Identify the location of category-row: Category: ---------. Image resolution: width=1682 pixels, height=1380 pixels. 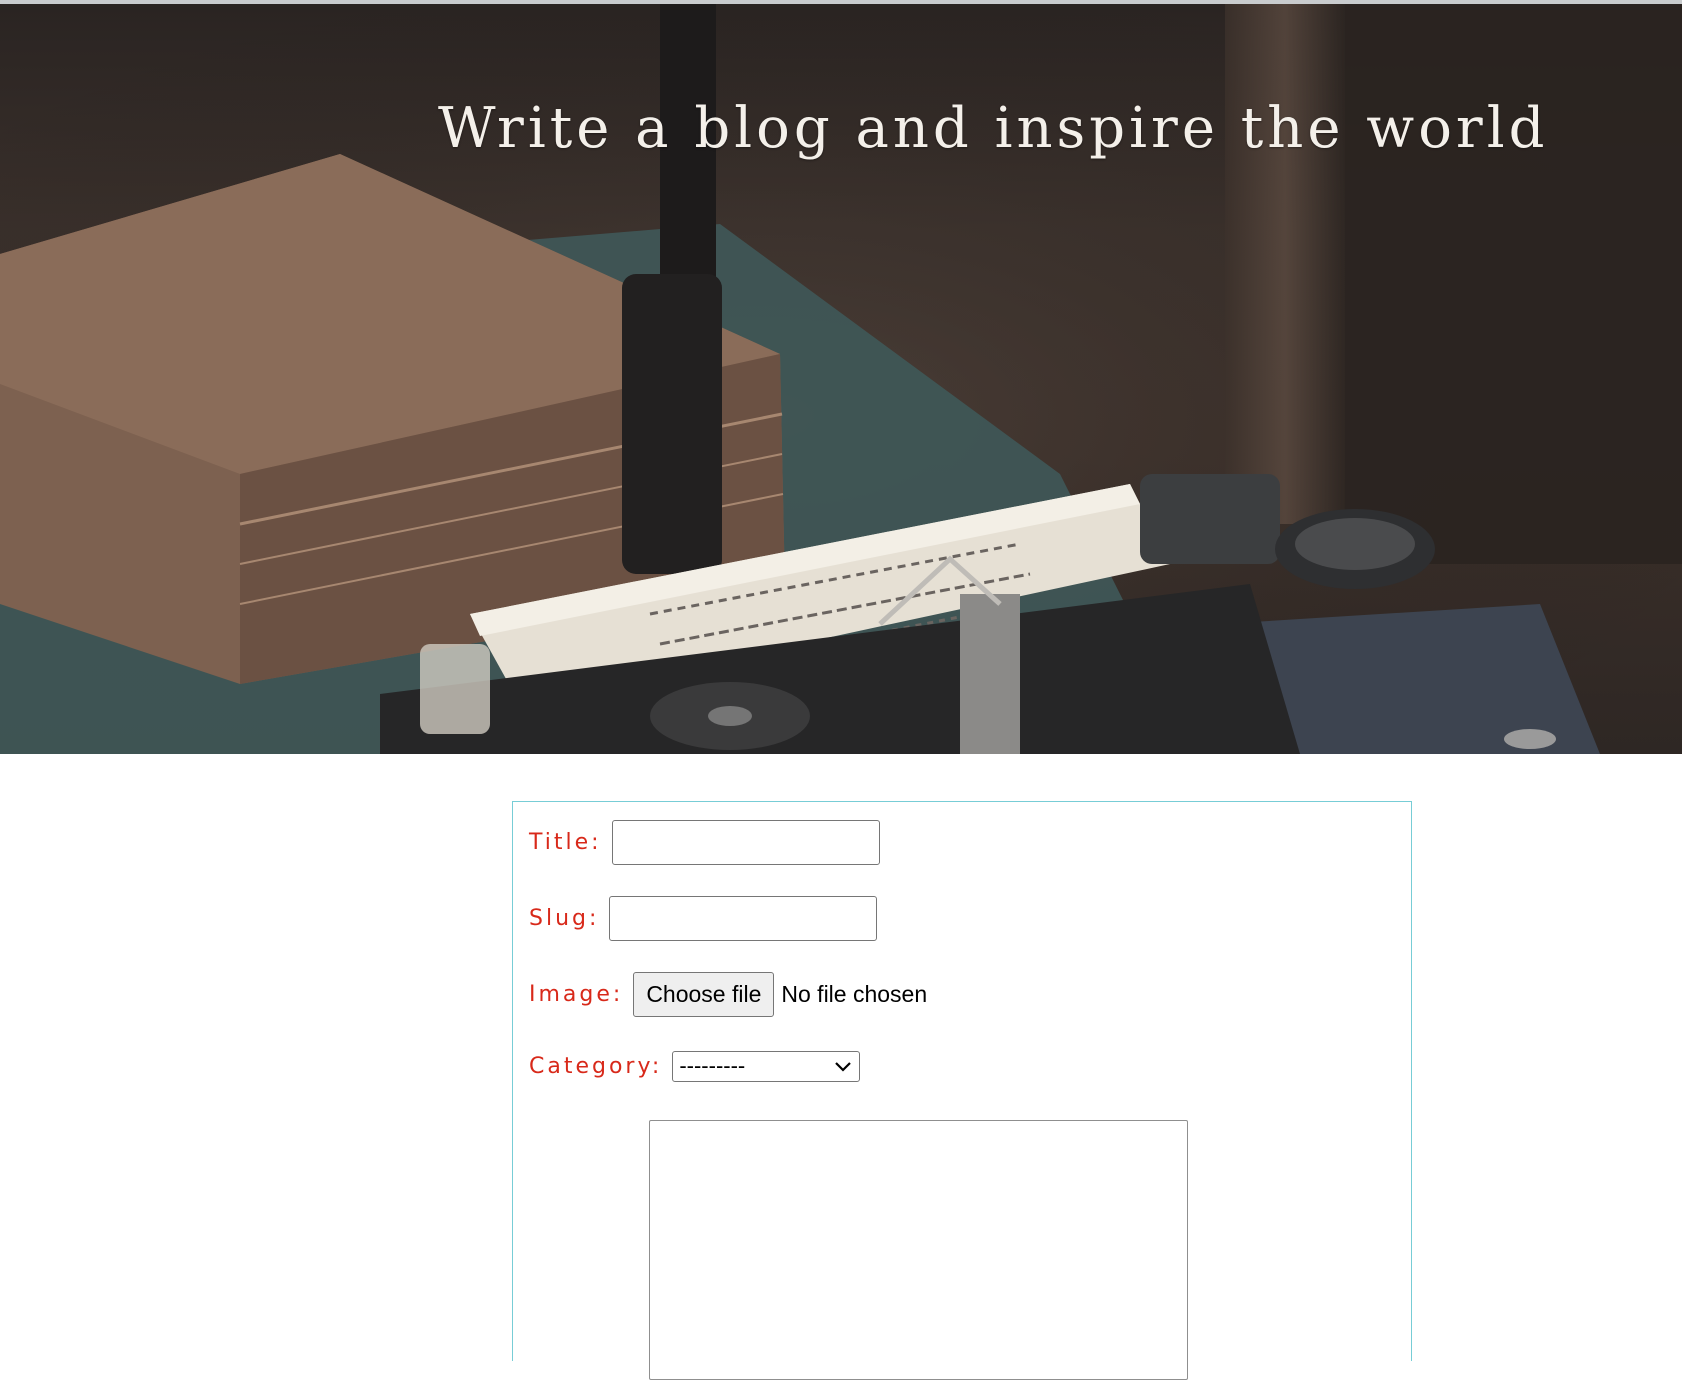
(695, 1066).